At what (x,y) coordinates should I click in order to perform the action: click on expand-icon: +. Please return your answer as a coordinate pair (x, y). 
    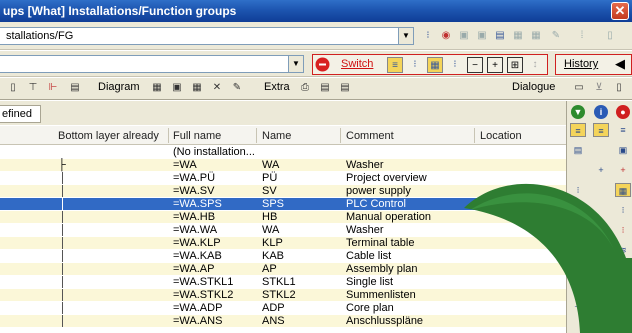
    Looking at the image, I should click on (495, 65).